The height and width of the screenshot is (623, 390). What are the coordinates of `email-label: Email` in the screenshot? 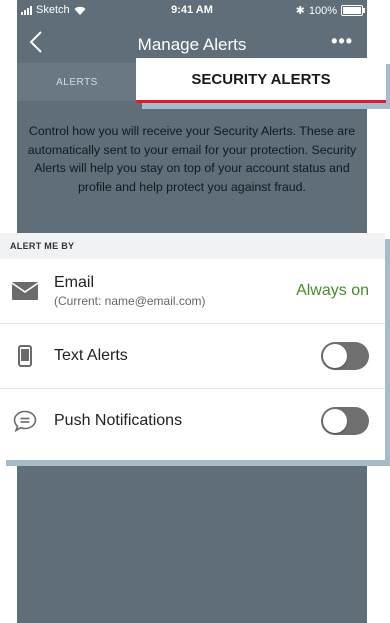 It's located at (74, 282).